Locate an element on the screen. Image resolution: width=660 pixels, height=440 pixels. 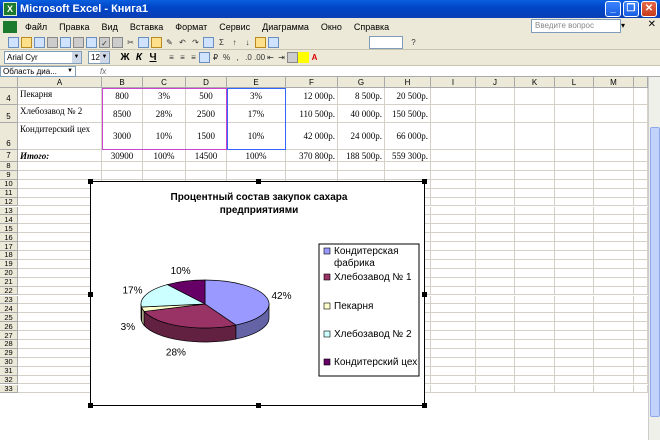
column-header-i: I is located at coordinates (453, 82).